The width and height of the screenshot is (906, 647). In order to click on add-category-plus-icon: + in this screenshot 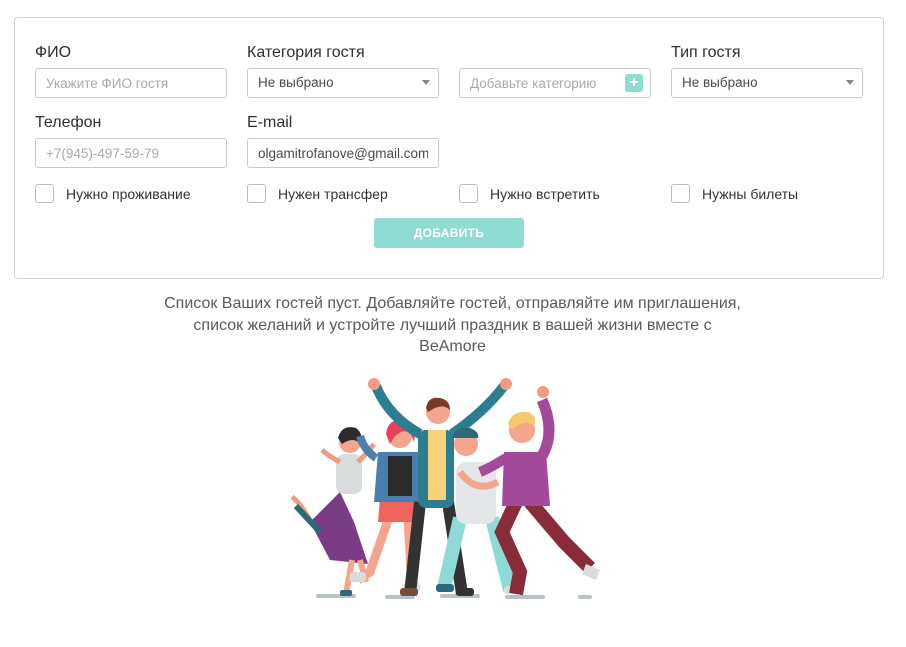, I will do `click(634, 83)`.